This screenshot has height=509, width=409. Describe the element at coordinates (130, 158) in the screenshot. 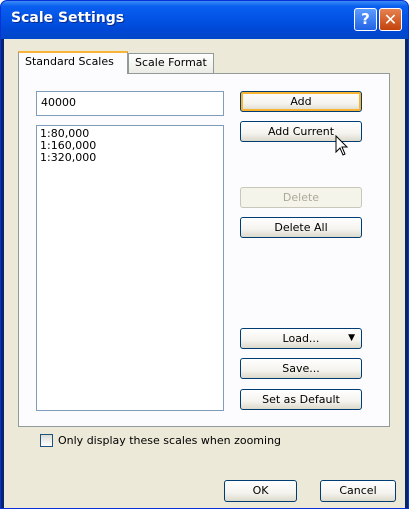

I see `list-item: 1:320,000` at that location.